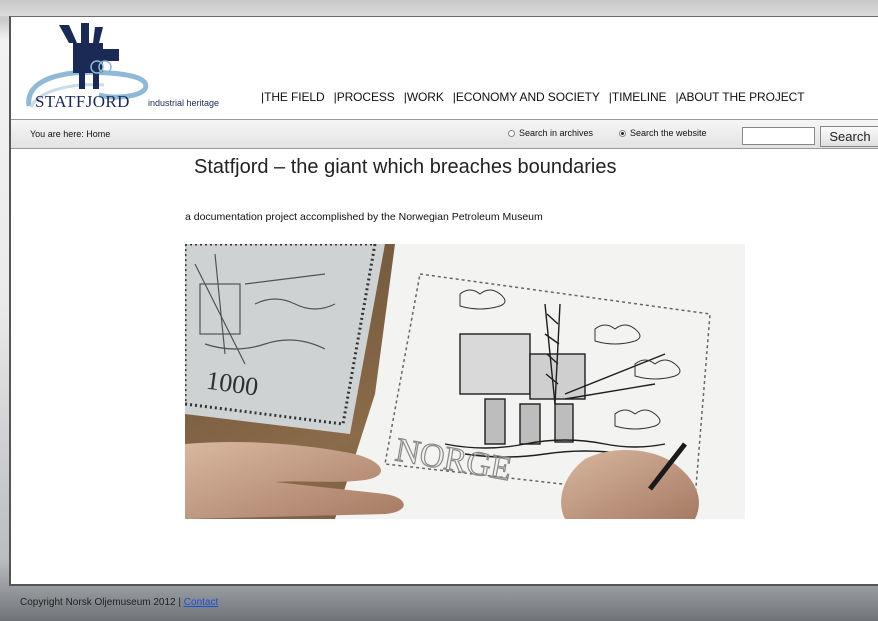 Image resolution: width=878 pixels, height=621 pixels. What do you see at coordinates (643, 97) in the screenshot?
I see `nav-item-timeline: TIMELINE` at bounding box center [643, 97].